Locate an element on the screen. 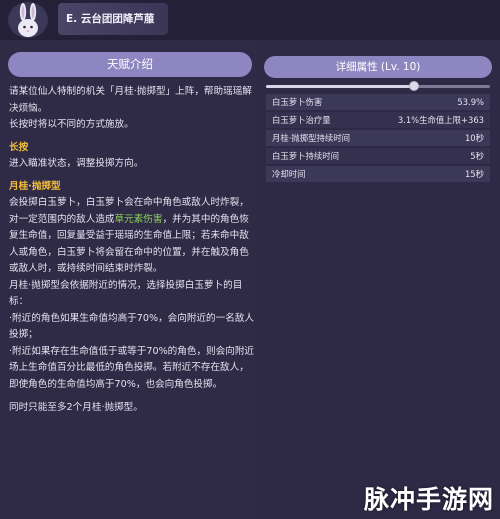 Image resolution: width=500 pixels, height=519 pixels. targeting-intro: 月桂·抛掷型会依据附近的情况，选择投掷白玉萝卜的目标： is located at coordinates (126, 293).